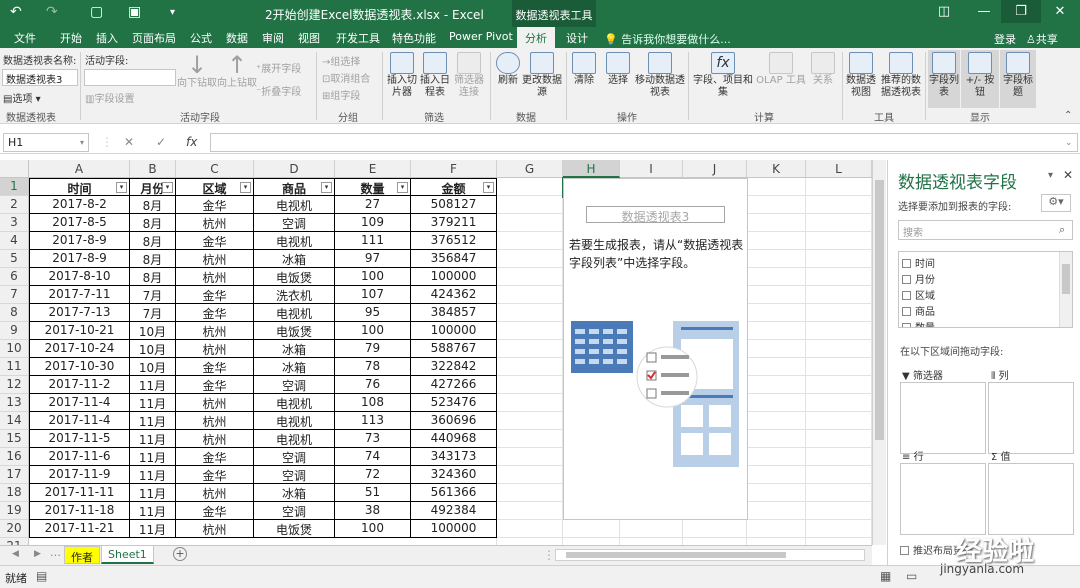  I want to click on pivot-table-placeholder: 数据透视表3 若要生成报表，请从“数据透视表字段列表”中选择字段。, so click(655, 349).